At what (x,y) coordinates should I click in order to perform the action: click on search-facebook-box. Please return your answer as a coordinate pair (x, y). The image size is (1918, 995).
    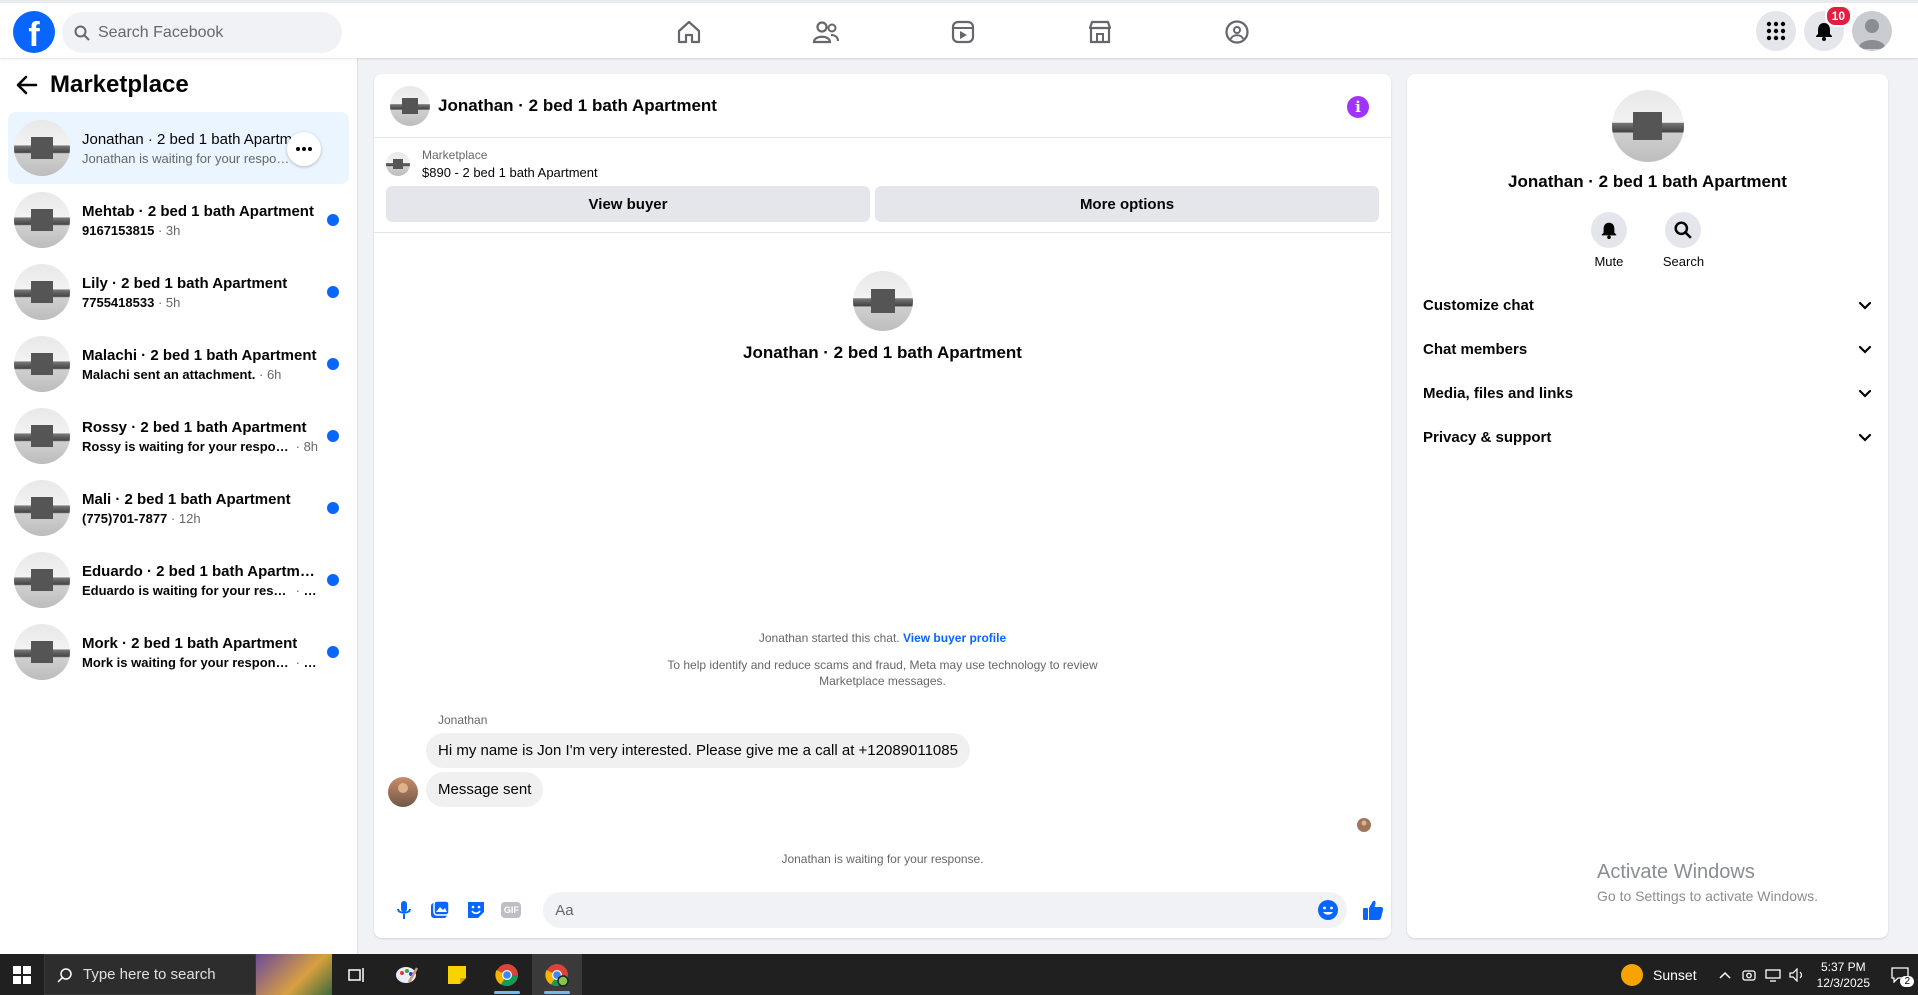
    Looking at the image, I should click on (202, 32).